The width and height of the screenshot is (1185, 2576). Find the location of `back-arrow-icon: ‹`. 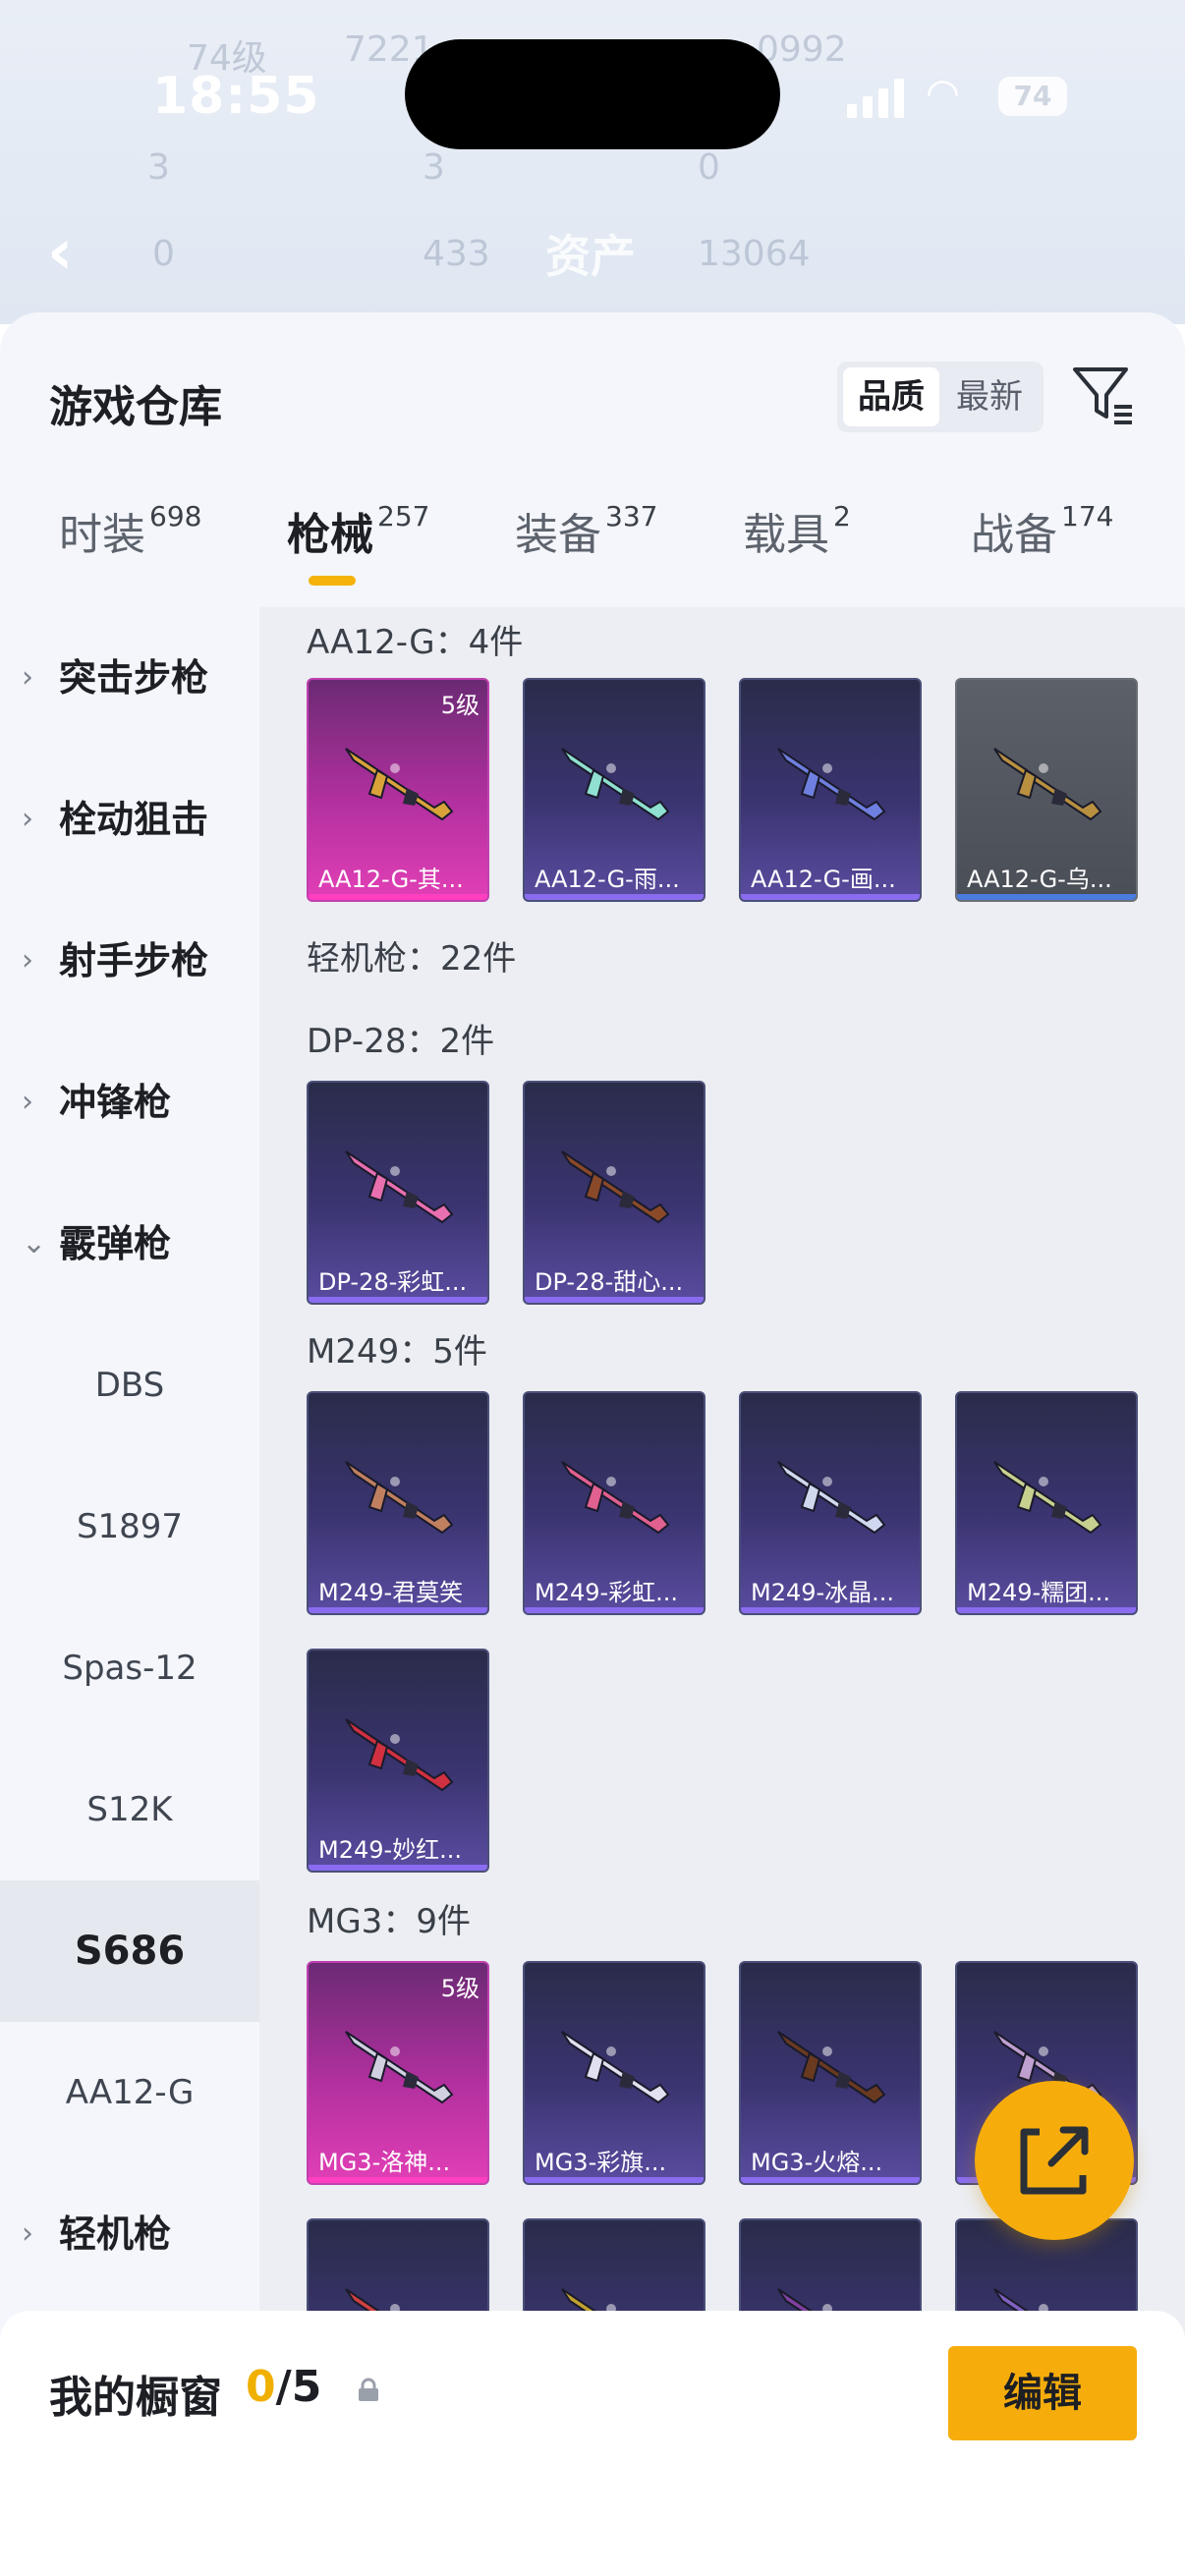

back-arrow-icon: ‹ is located at coordinates (60, 252).